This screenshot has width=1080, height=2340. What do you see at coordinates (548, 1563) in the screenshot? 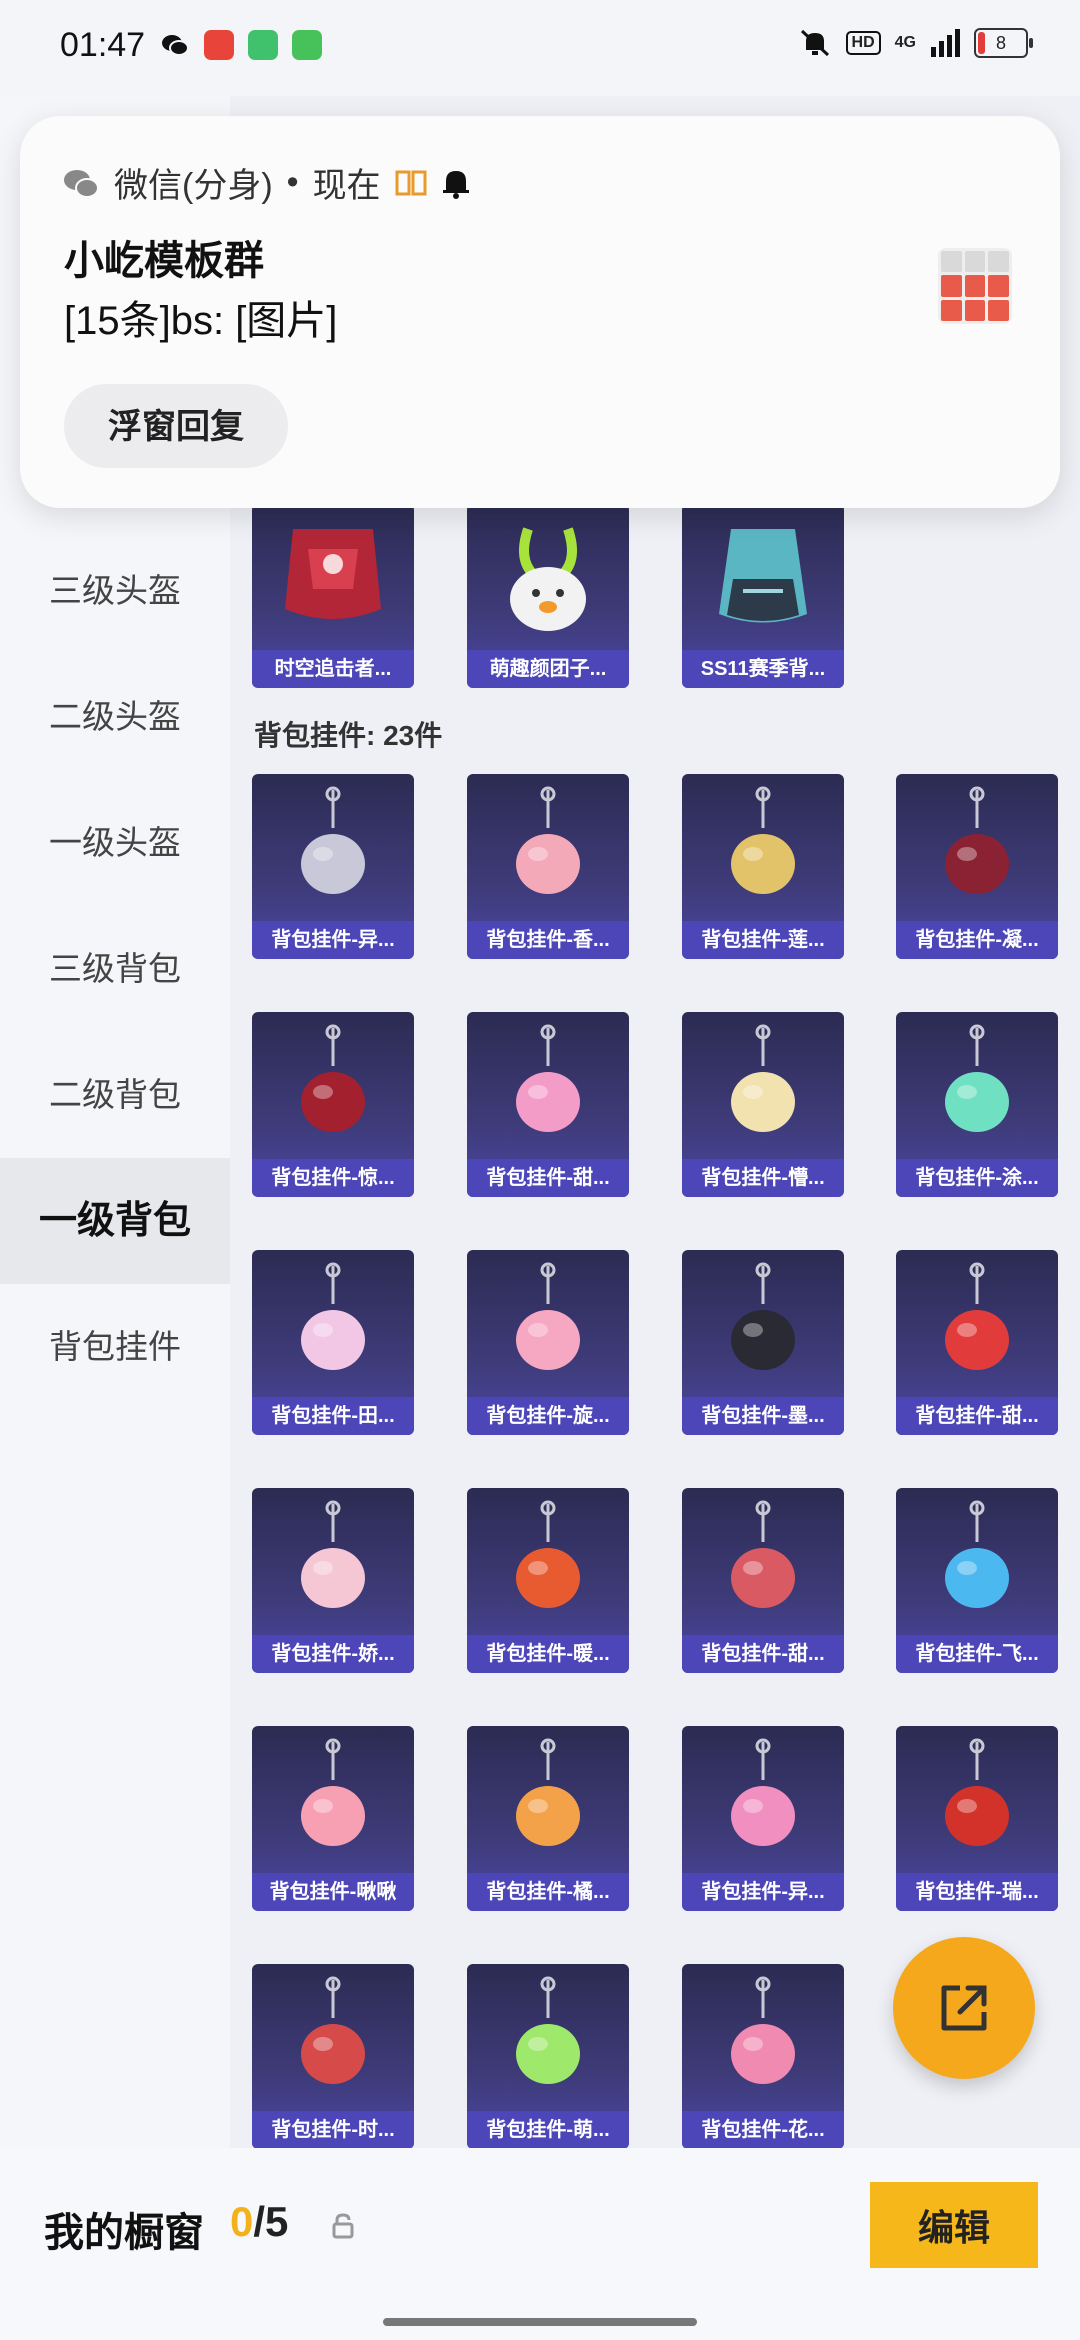
I see `milkshake-icon` at bounding box center [548, 1563].